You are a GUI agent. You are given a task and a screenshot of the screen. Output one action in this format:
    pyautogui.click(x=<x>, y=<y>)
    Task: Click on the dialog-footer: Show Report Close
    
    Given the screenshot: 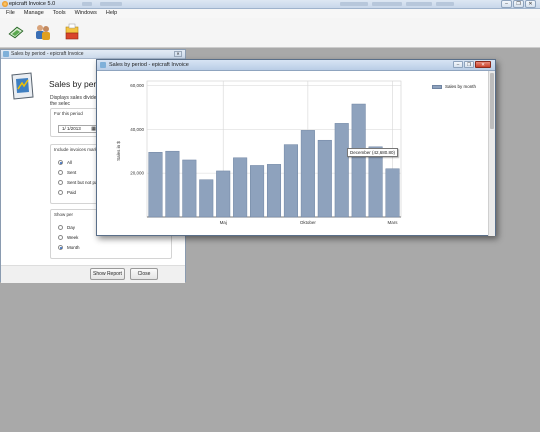 What is the action you would take?
    pyautogui.click(x=93, y=274)
    